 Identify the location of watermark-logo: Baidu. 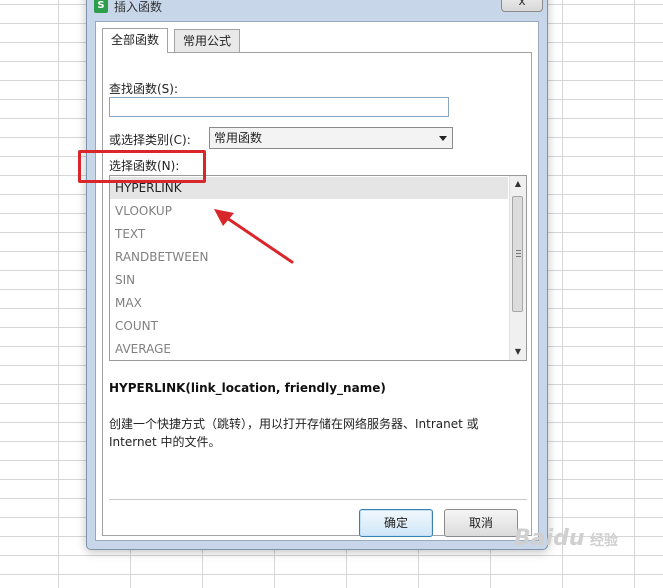
(549, 538).